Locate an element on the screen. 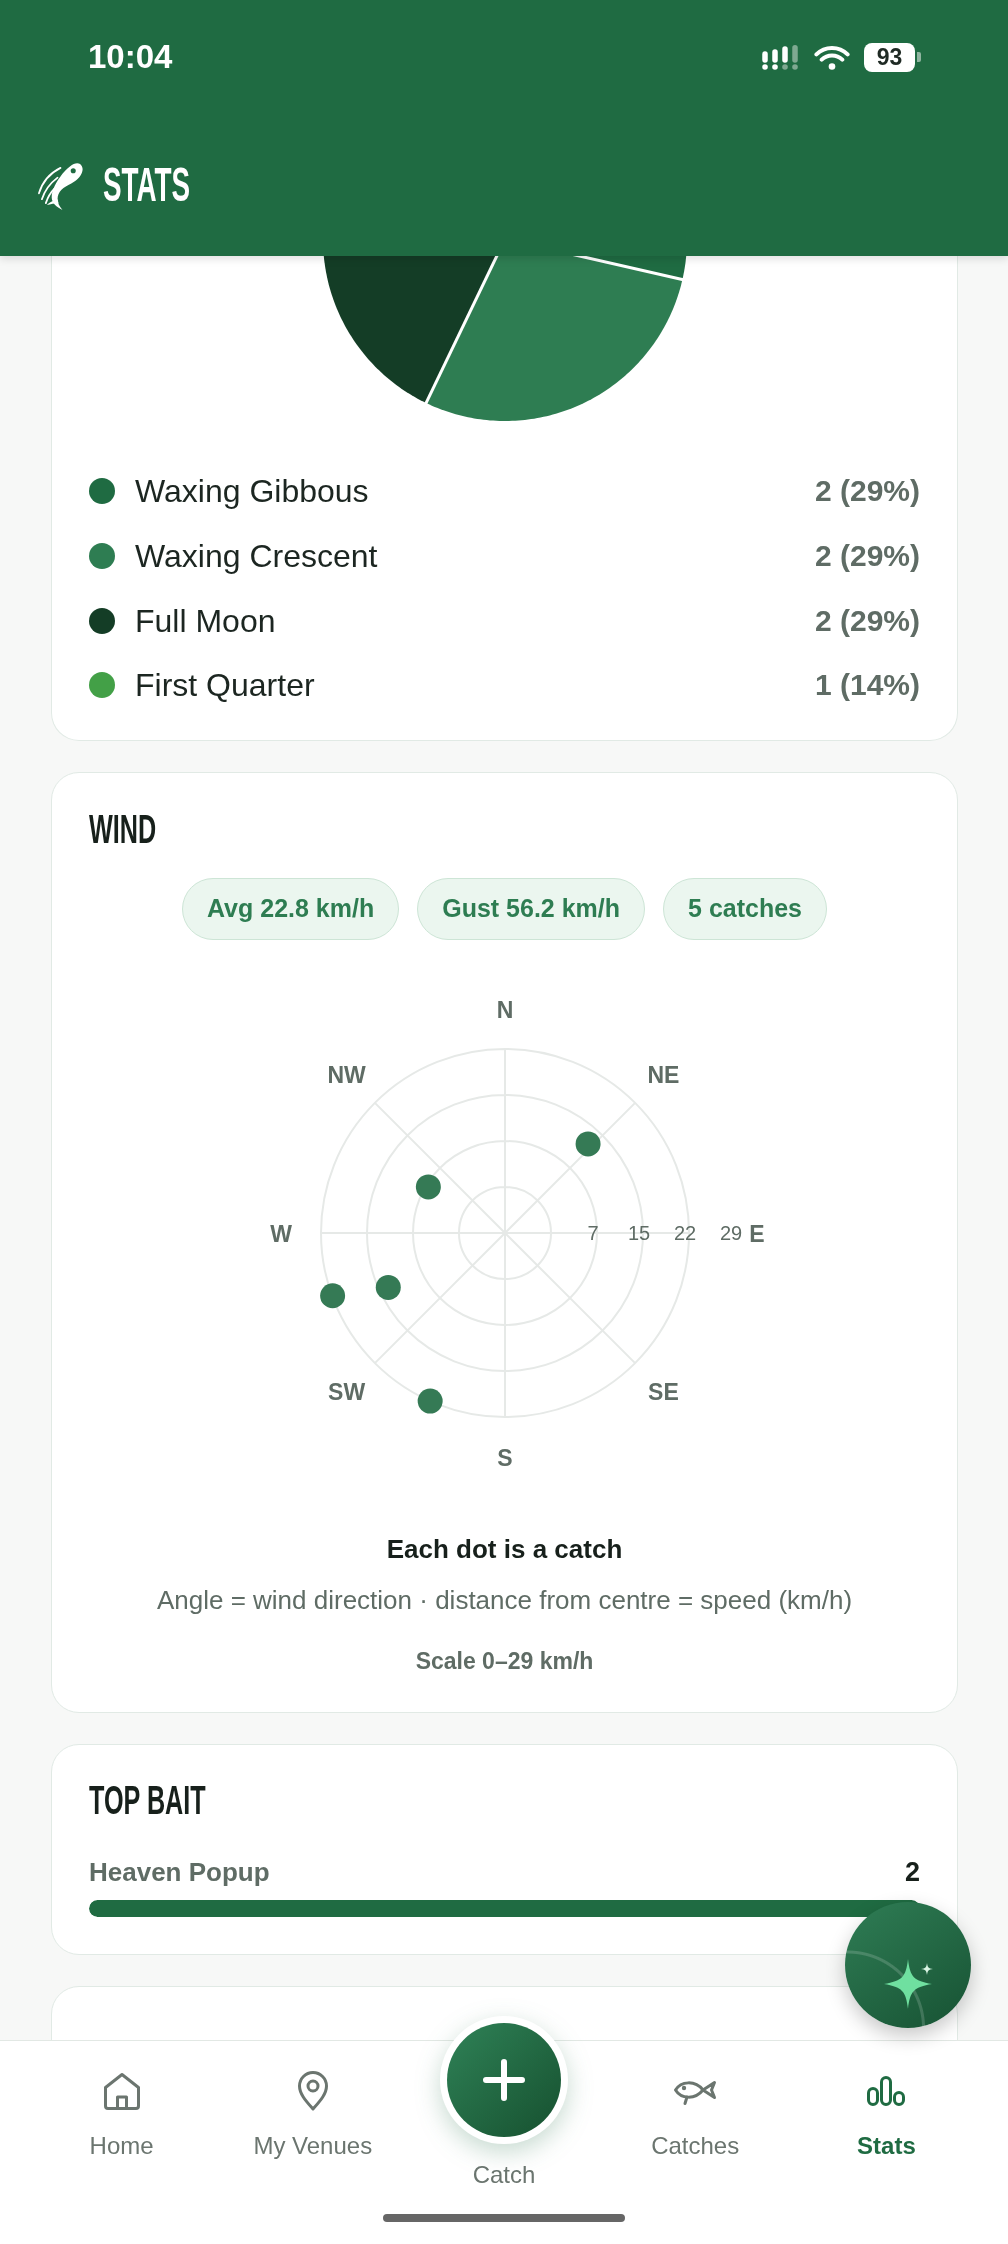 The width and height of the screenshot is (1008, 2244). nav-tab: Home is located at coordinates (121, 2101).